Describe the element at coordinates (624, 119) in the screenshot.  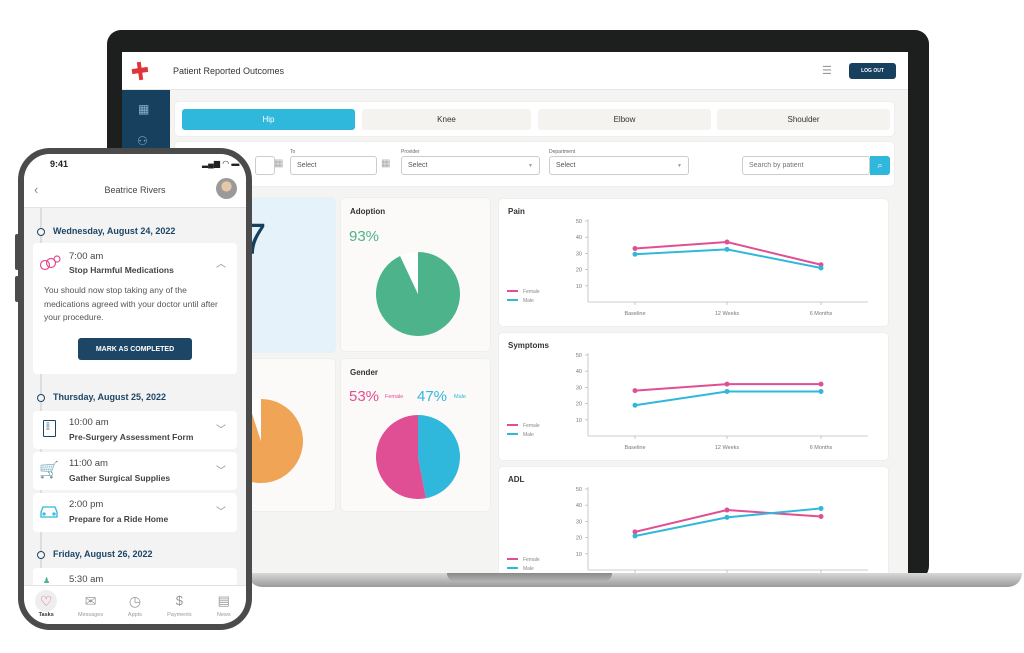
I see `tab-elbow: Elbow` at that location.